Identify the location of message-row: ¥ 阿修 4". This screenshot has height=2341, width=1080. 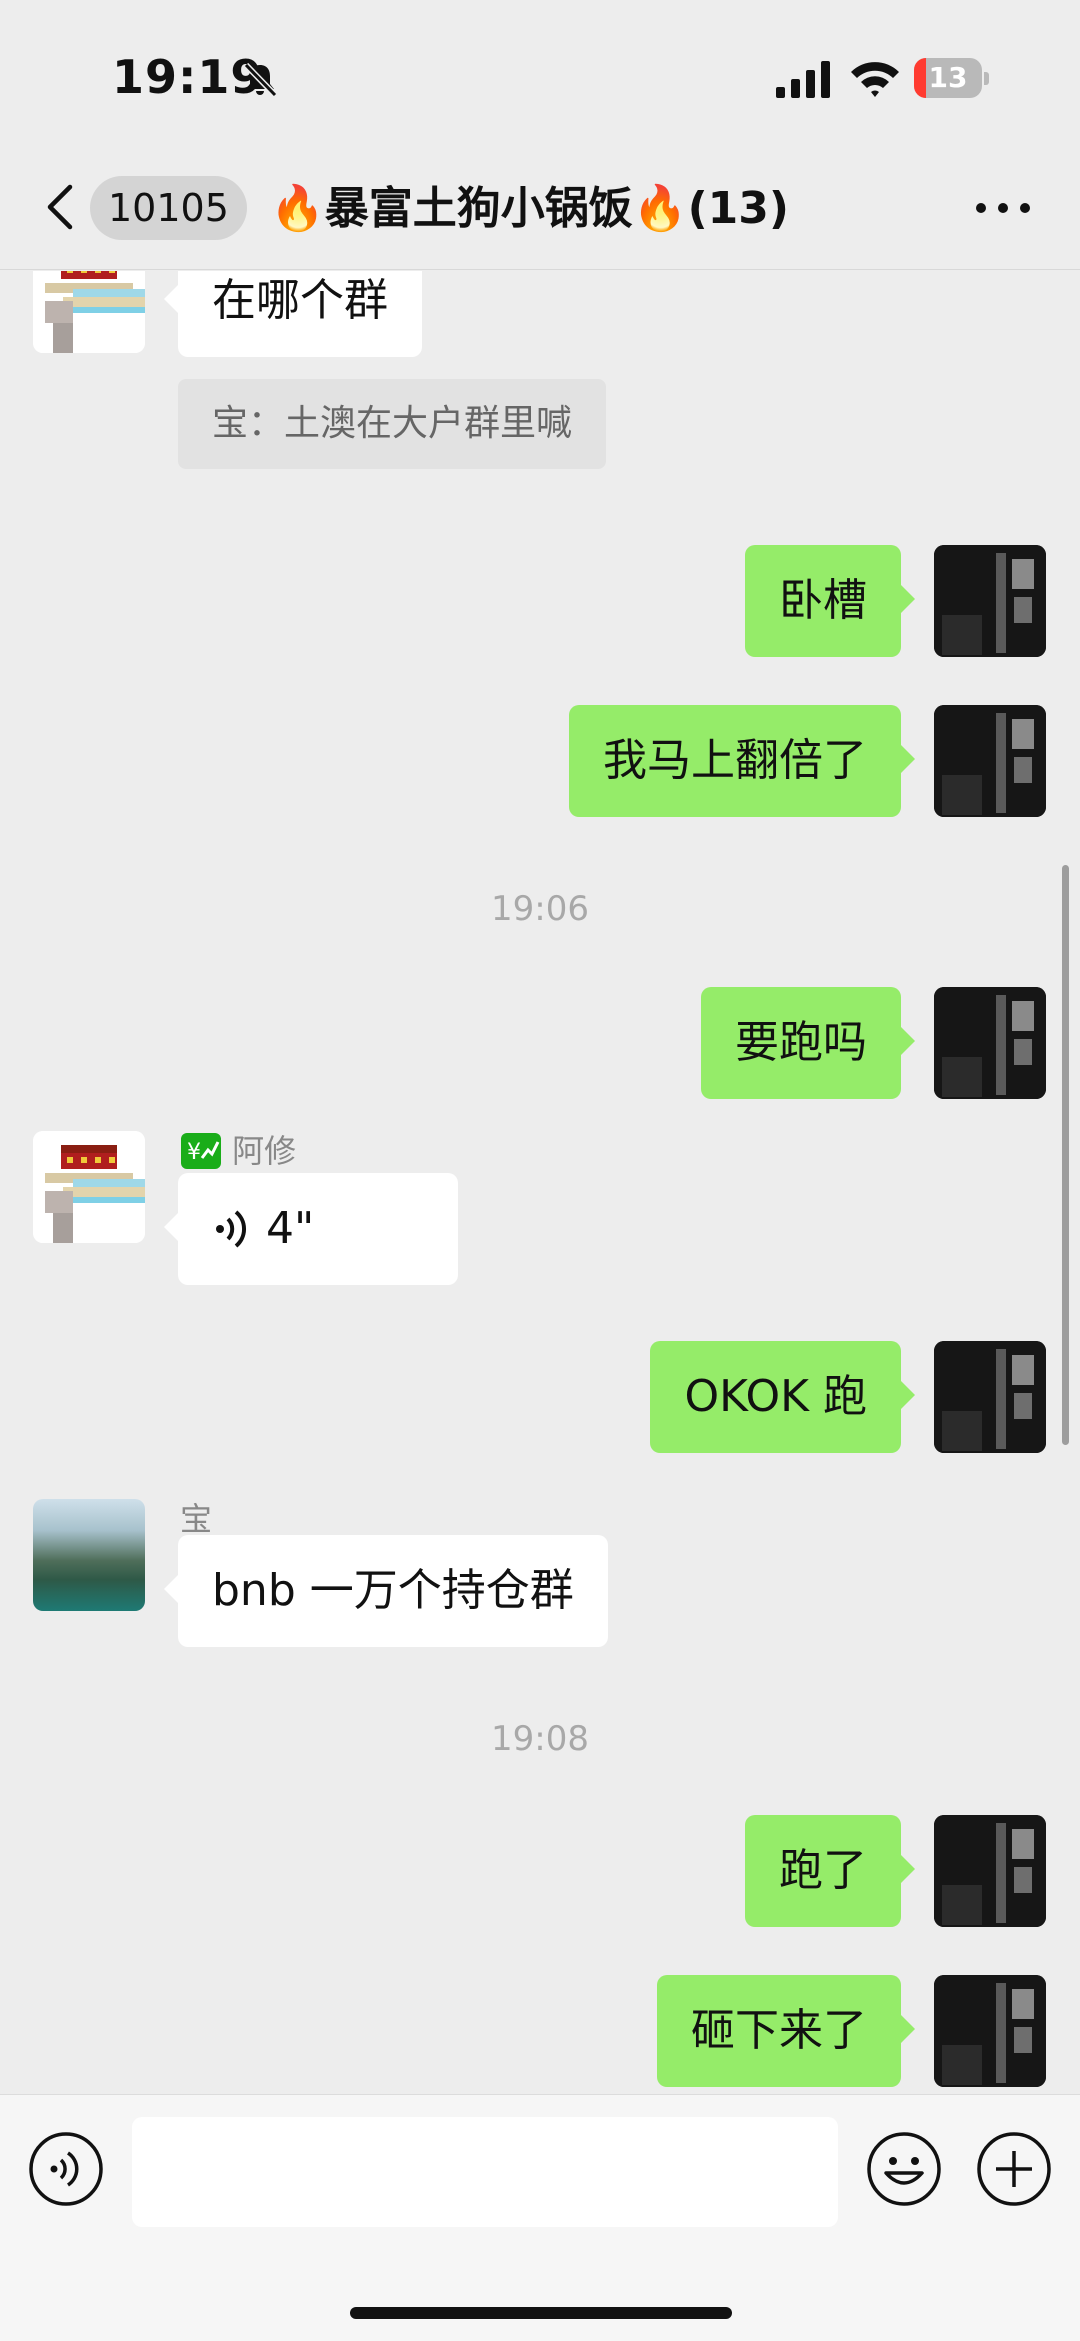
(540, 1216).